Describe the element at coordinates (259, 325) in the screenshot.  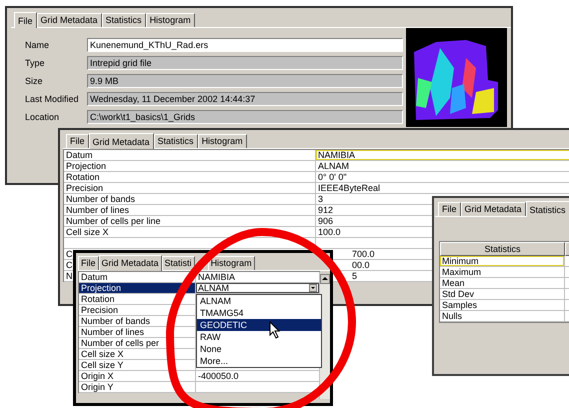
I see `dropdown-option: GEODETIC` at that location.